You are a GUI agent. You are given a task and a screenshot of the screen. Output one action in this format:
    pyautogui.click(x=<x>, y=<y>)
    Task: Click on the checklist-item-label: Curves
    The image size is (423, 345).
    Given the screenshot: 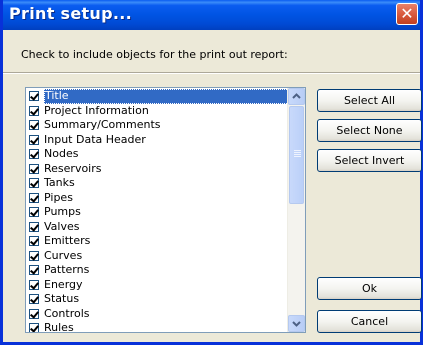 What is the action you would take?
    pyautogui.click(x=63, y=255)
    